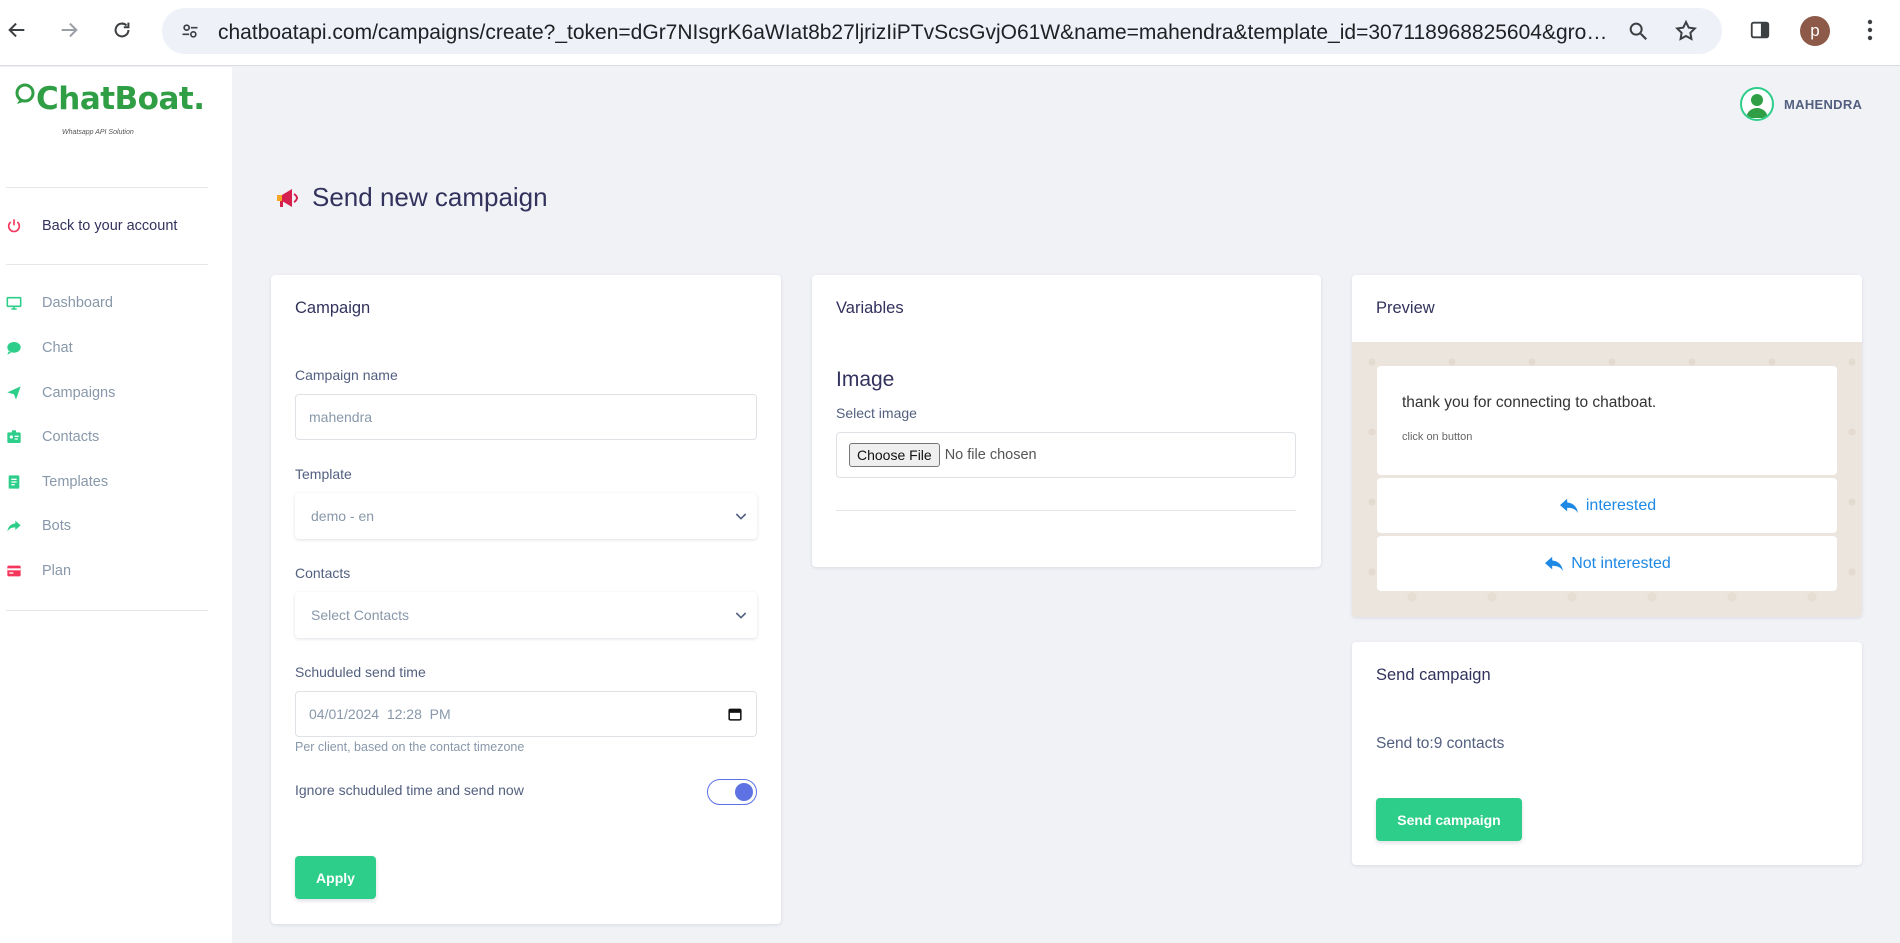 The height and width of the screenshot is (943, 1900). I want to click on site-info-icon, so click(190, 31).